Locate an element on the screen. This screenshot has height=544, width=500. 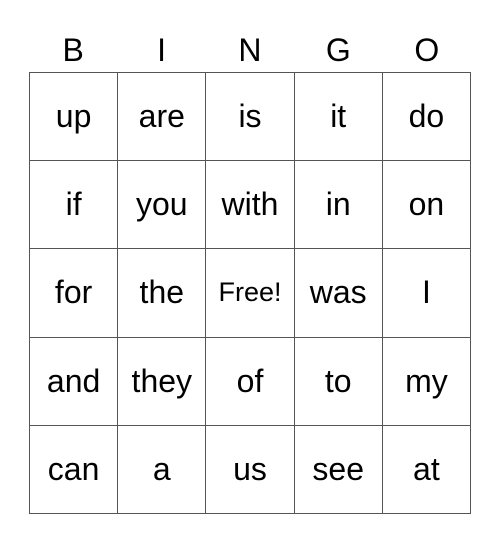
bingo-cell: to is located at coordinates (338, 381).